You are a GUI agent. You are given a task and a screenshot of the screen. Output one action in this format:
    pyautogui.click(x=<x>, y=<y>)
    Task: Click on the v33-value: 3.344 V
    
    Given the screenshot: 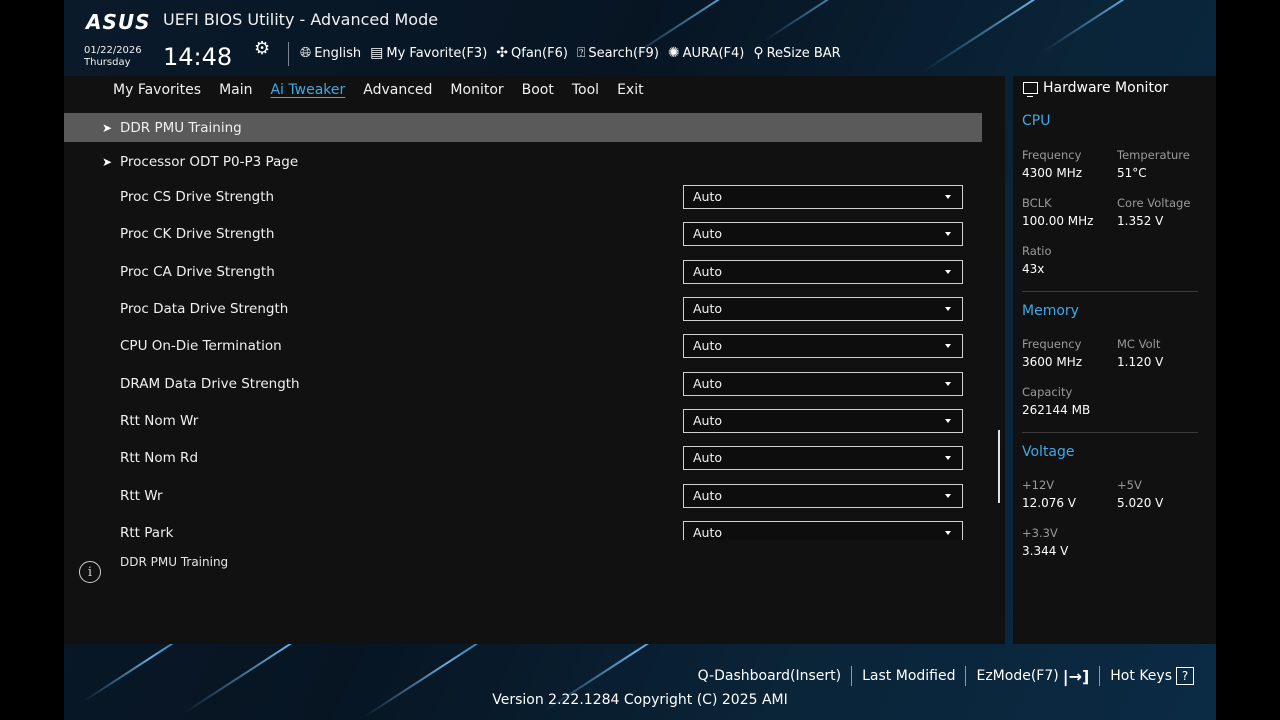 What is the action you would take?
    pyautogui.click(x=1045, y=551)
    